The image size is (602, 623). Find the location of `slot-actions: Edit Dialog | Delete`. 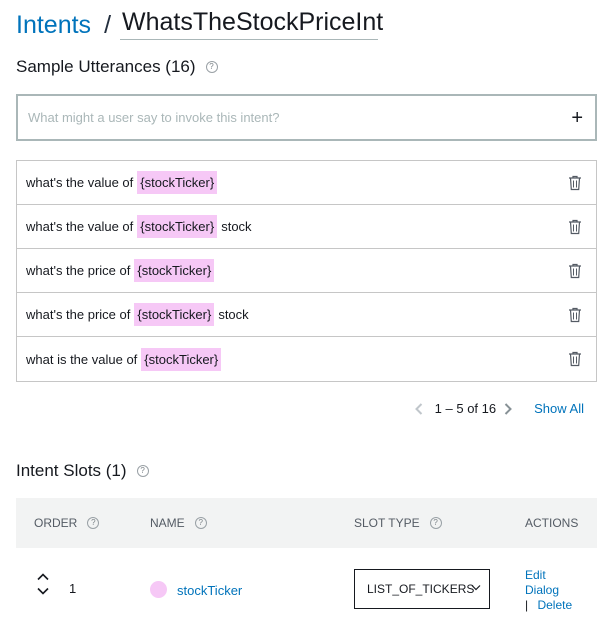

slot-actions: Edit Dialog | Delete is located at coordinates (548, 590).